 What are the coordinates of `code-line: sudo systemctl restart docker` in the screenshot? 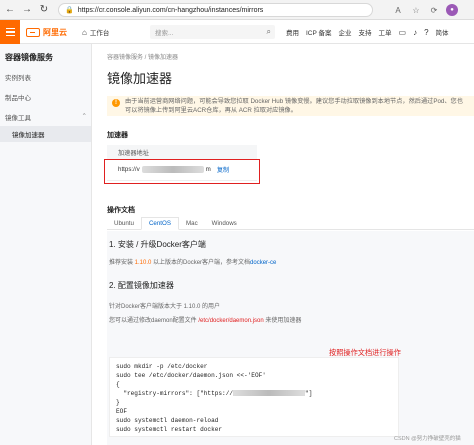 It's located at (169, 429).